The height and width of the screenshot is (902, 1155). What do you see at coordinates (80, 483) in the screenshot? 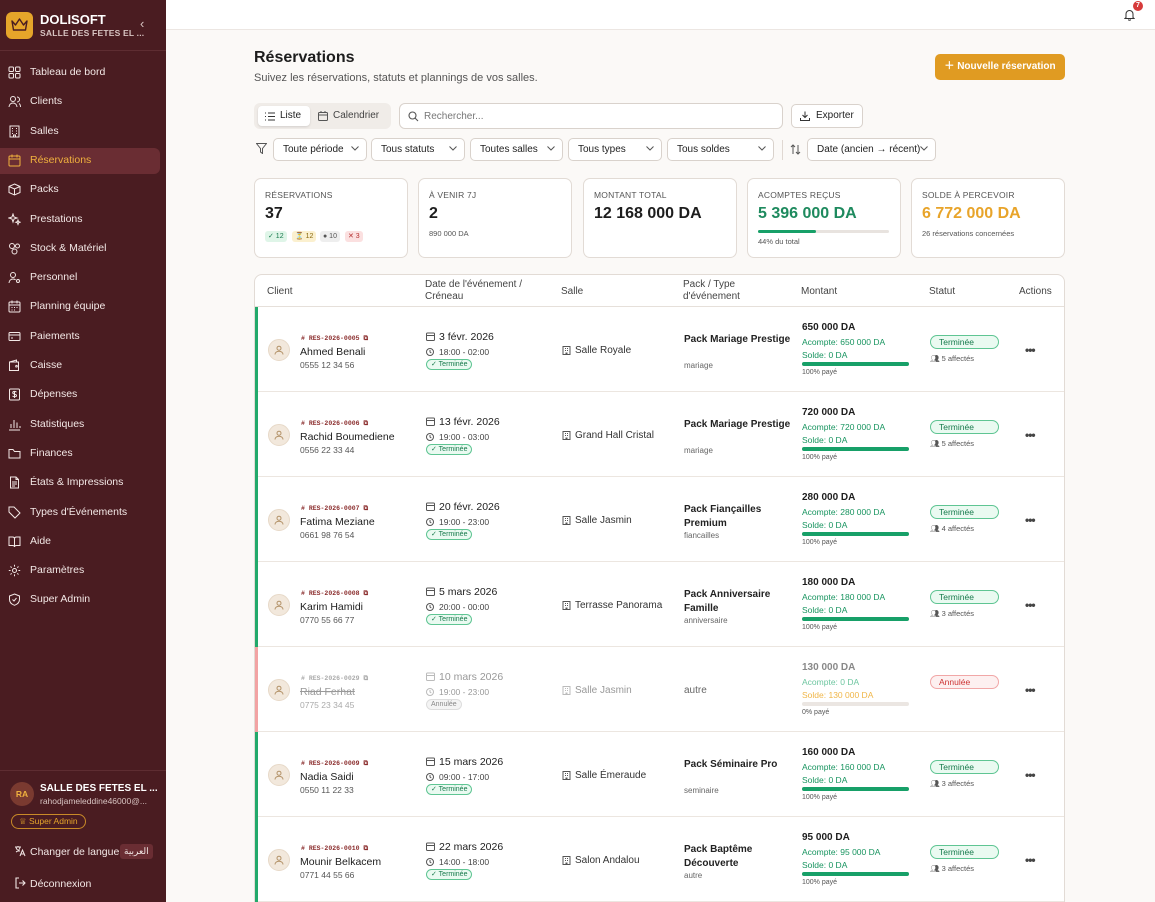
I see `sidebar-item-etats-impressions: États & Impressions` at bounding box center [80, 483].